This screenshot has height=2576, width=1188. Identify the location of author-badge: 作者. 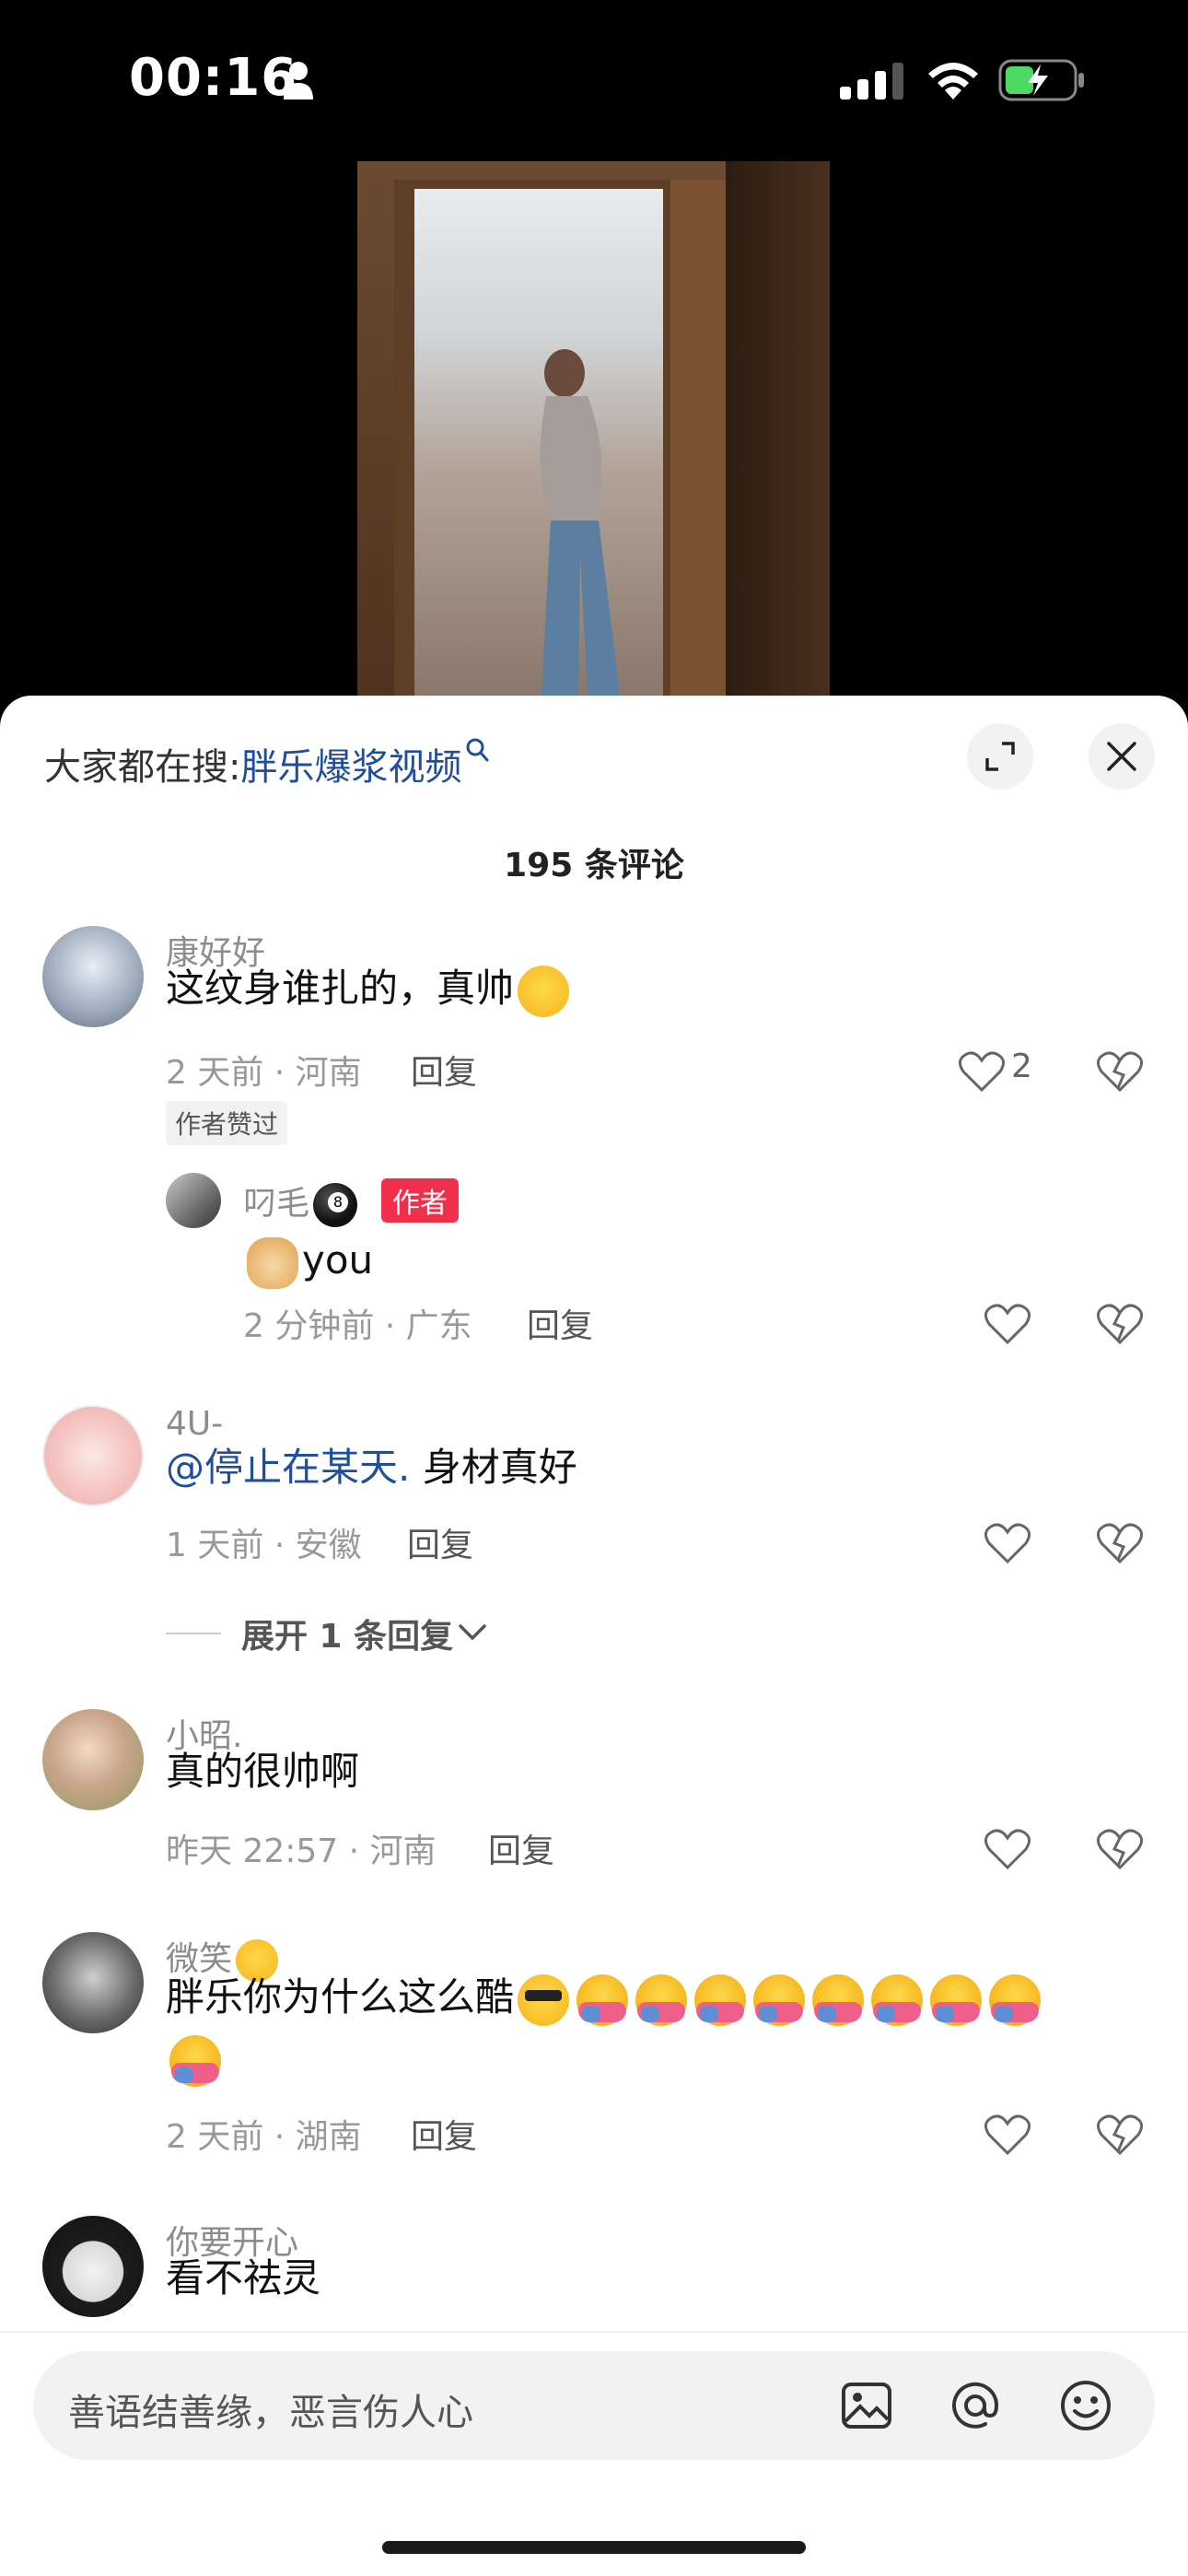
(420, 1200).